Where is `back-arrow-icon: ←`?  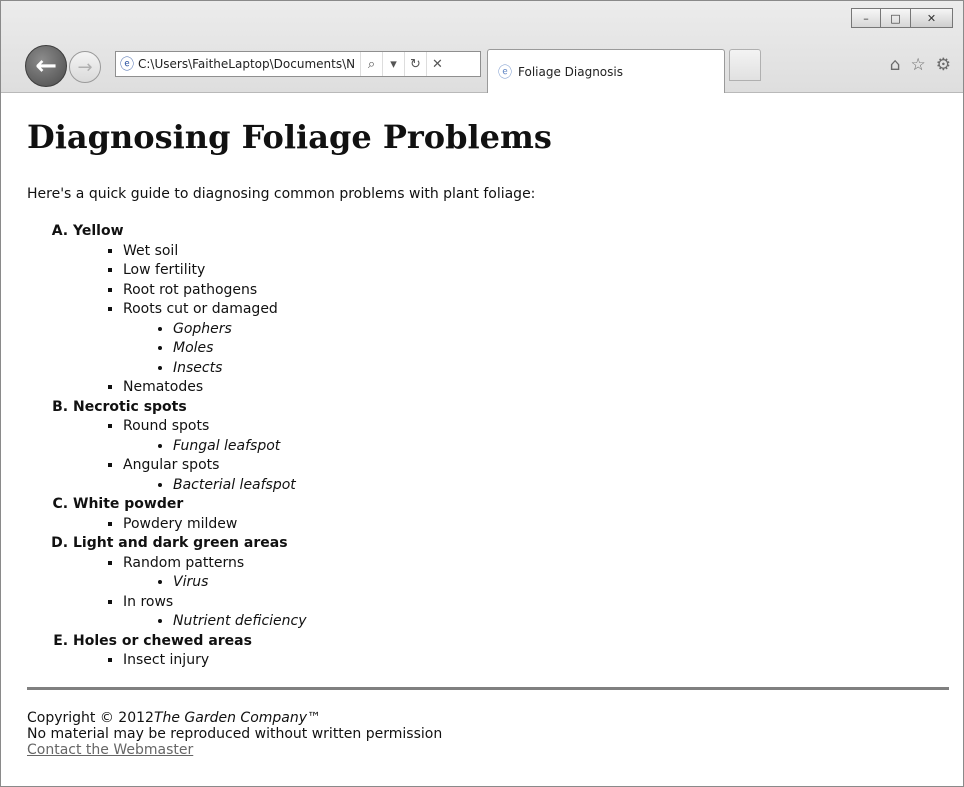
back-arrow-icon: ← is located at coordinates (46, 66).